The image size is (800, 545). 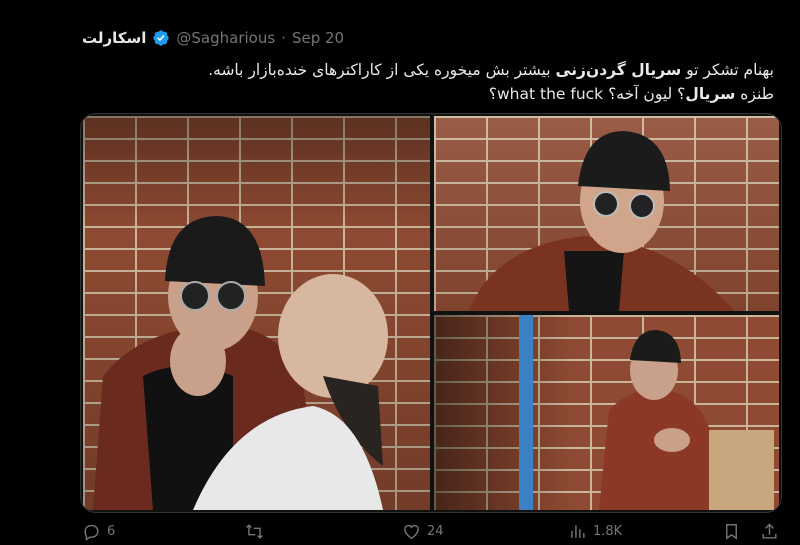 I want to click on reply-button: 6, so click(x=98, y=531).